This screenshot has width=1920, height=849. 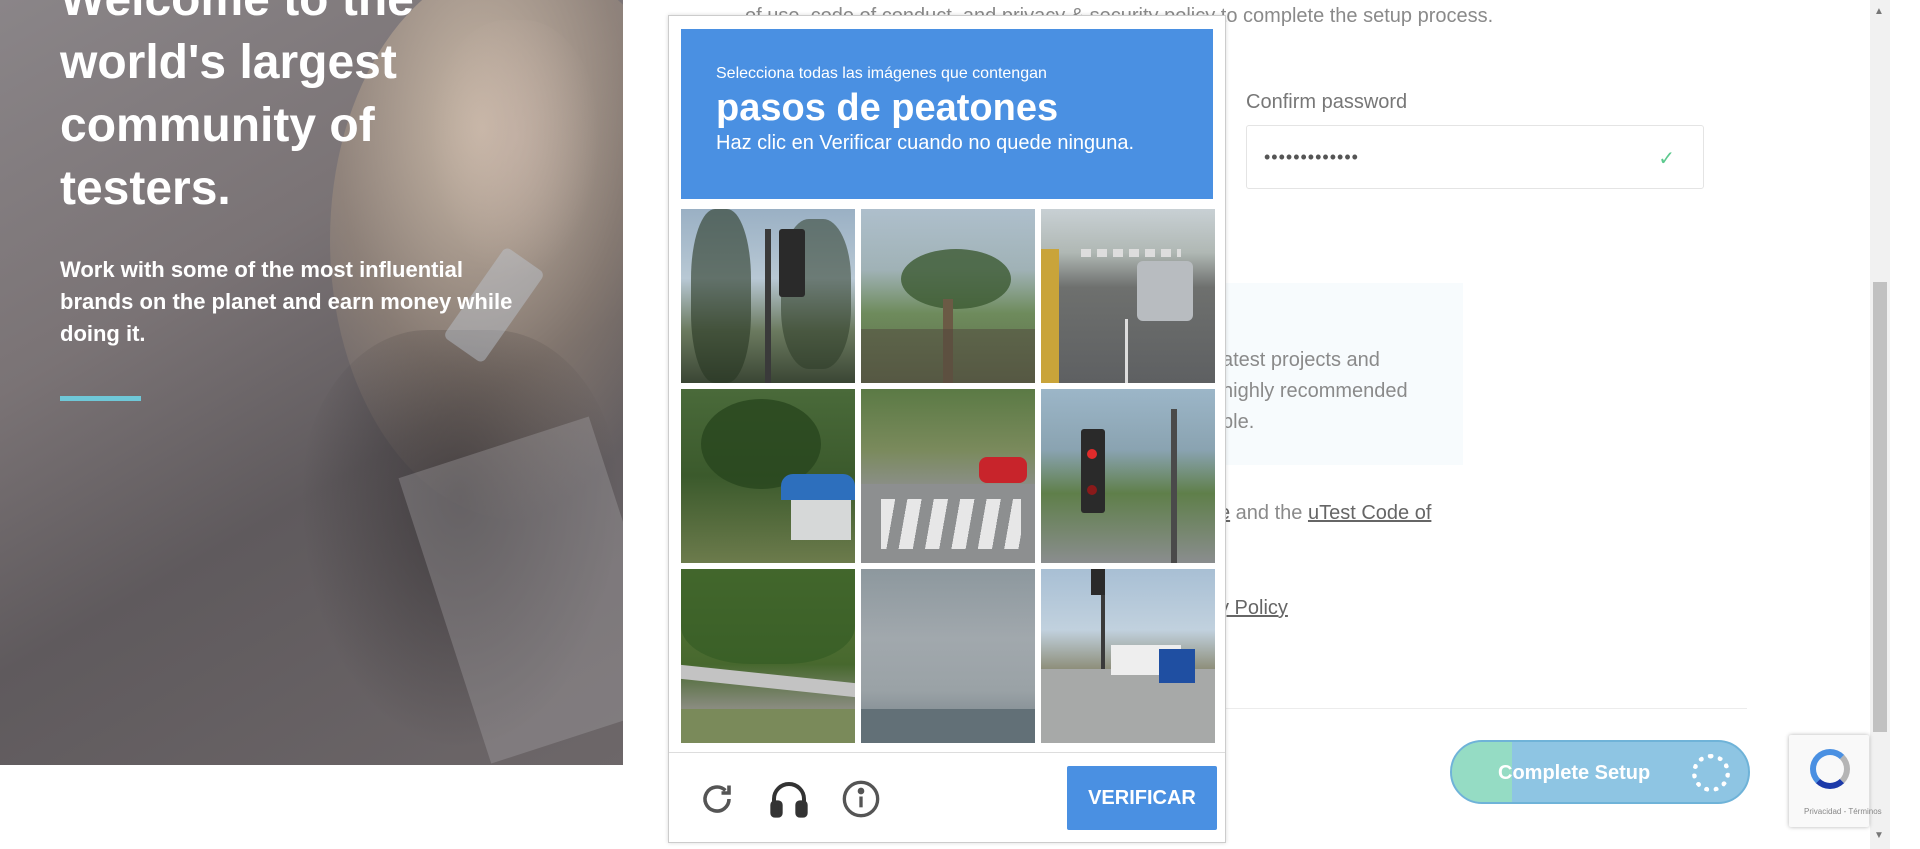 I want to click on complete-setup-button: Complete Setup, so click(x=1600, y=772).